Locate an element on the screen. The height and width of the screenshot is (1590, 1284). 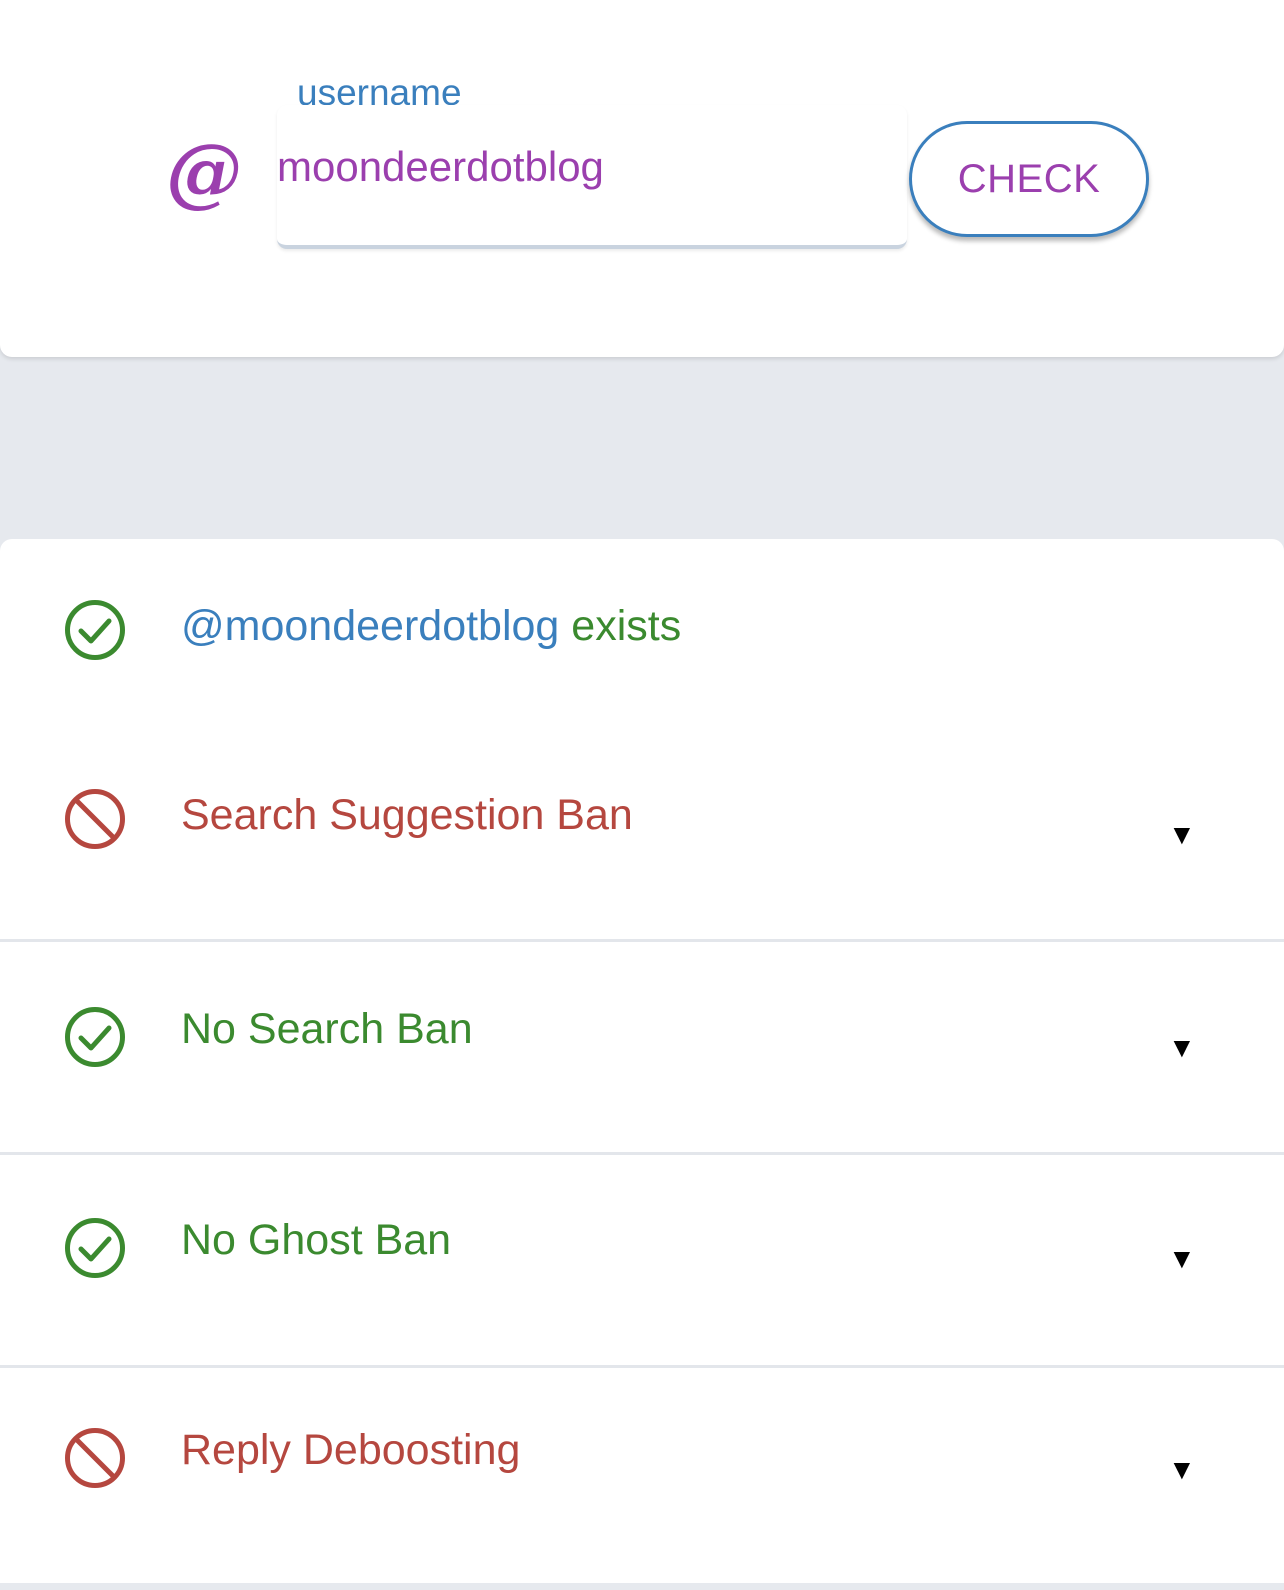
username-input is located at coordinates (577, 167).